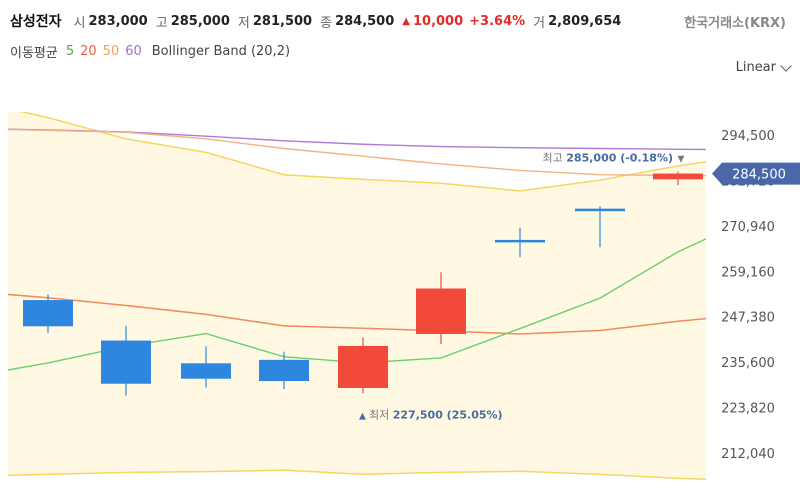 The image size is (800, 489). What do you see at coordinates (362, 416) in the screenshot?
I see `low-marker-arrow-icon: ▲` at bounding box center [362, 416].